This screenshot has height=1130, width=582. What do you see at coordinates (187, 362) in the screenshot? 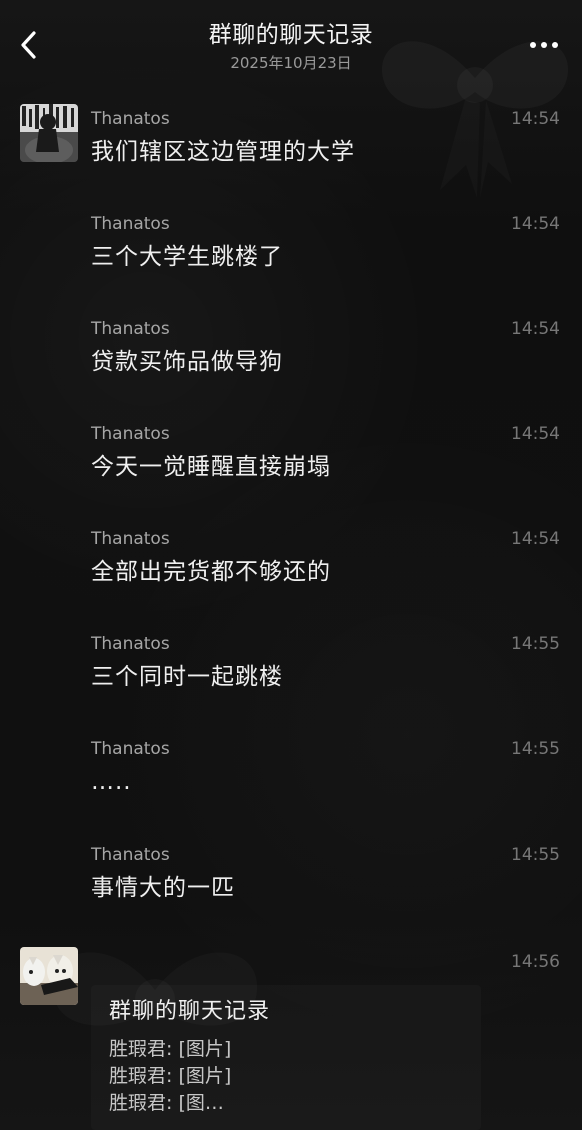
I see `message-text: 贷款买饰品做导狗` at bounding box center [187, 362].